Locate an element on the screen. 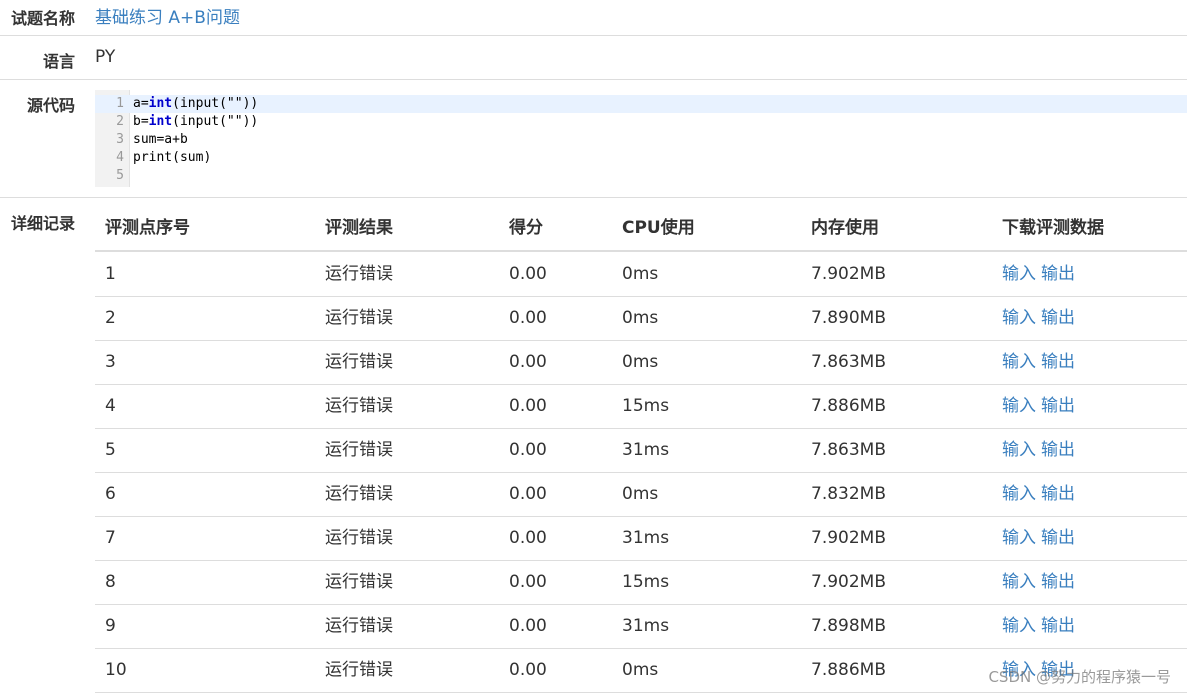  testcase-id-cell: 5 is located at coordinates (110, 450).